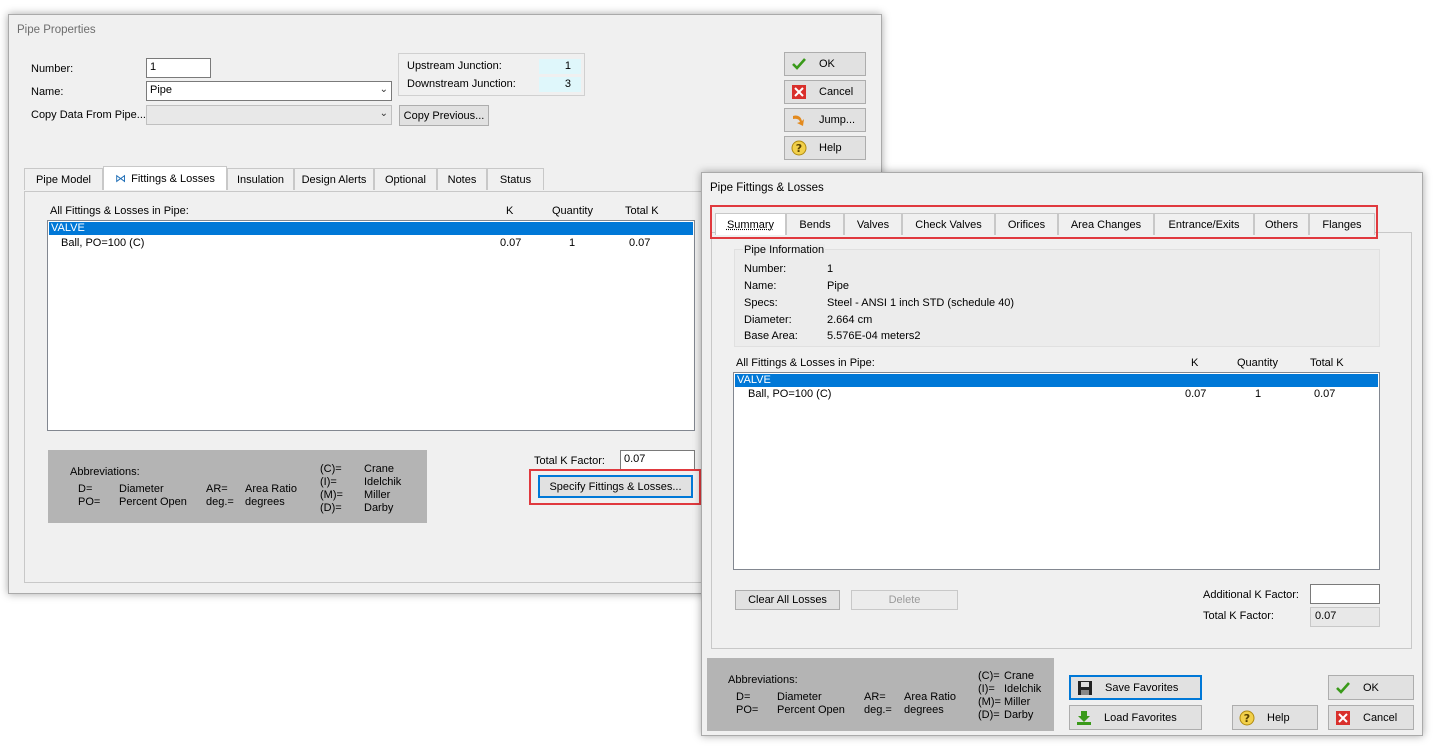  Describe the element at coordinates (640, 243) in the screenshot. I see `list-item-total-k: 0.07` at that location.